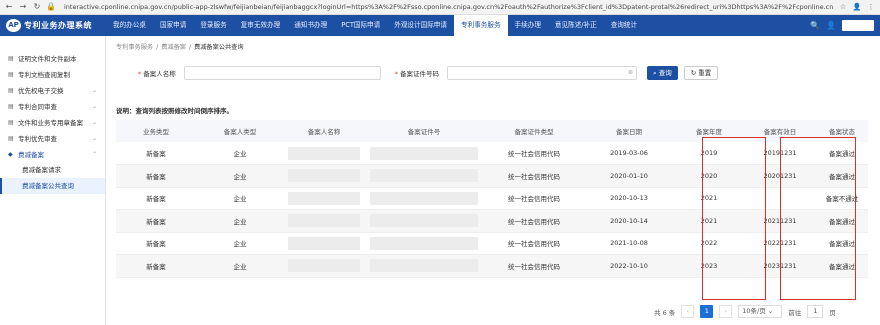 Image resolution: width=880 pixels, height=325 pixels. Describe the element at coordinates (213, 25) in the screenshot. I see `nav-registration-service: 登录服务` at that location.